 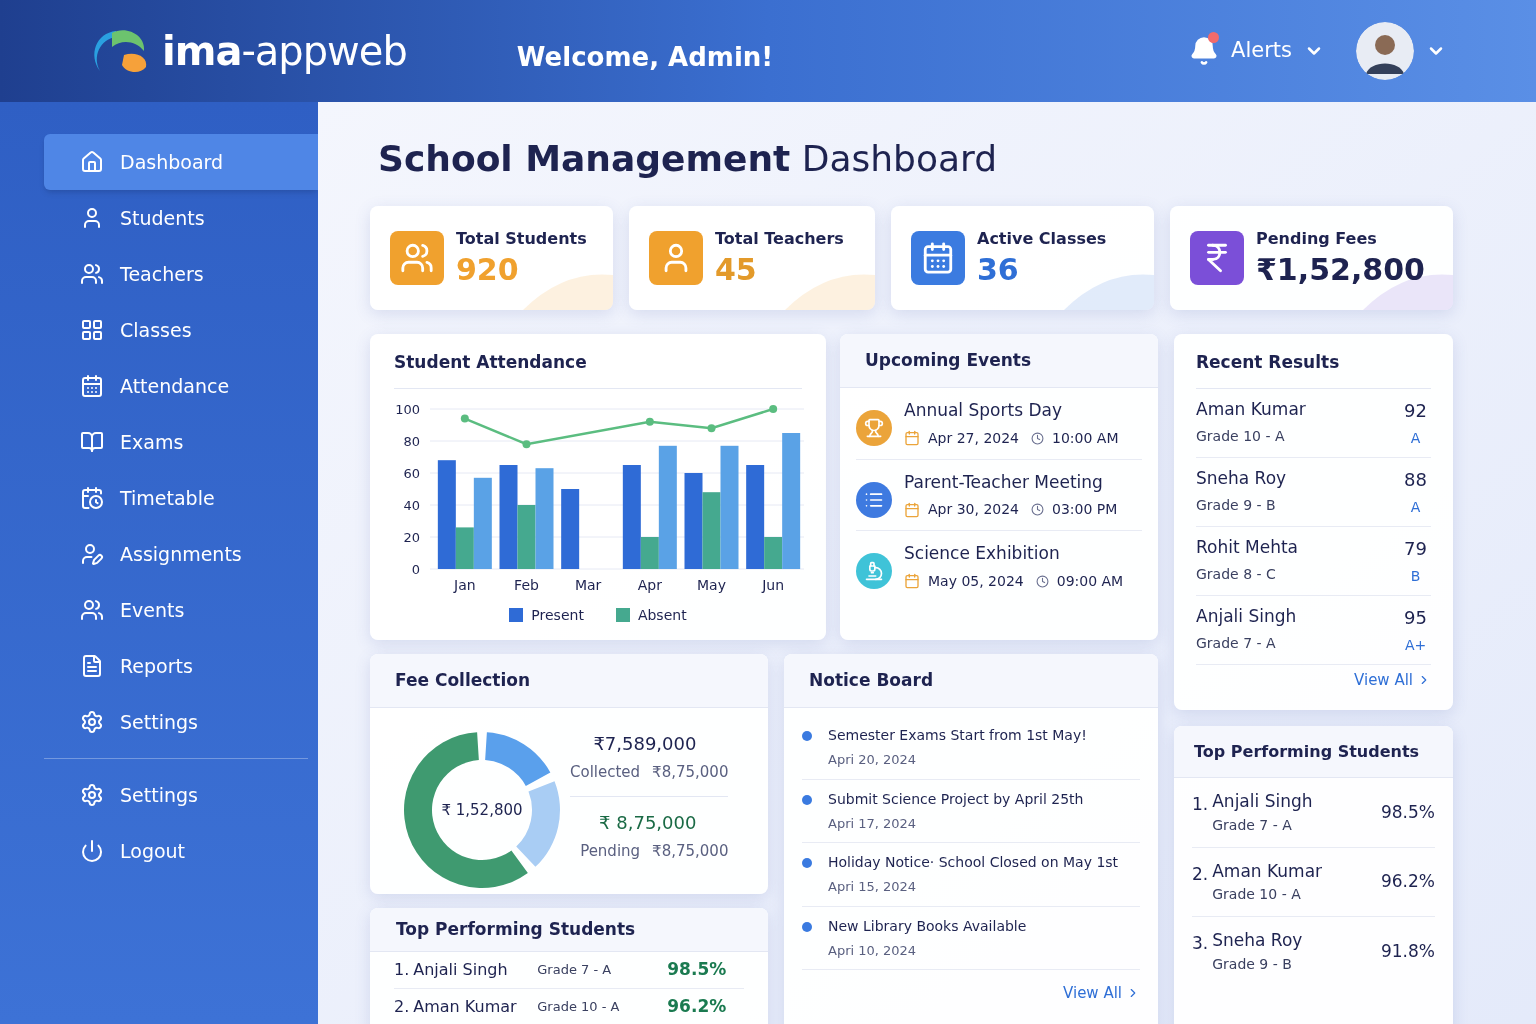 What do you see at coordinates (92, 498) in the screenshot?
I see `calendar-clock-icon` at bounding box center [92, 498].